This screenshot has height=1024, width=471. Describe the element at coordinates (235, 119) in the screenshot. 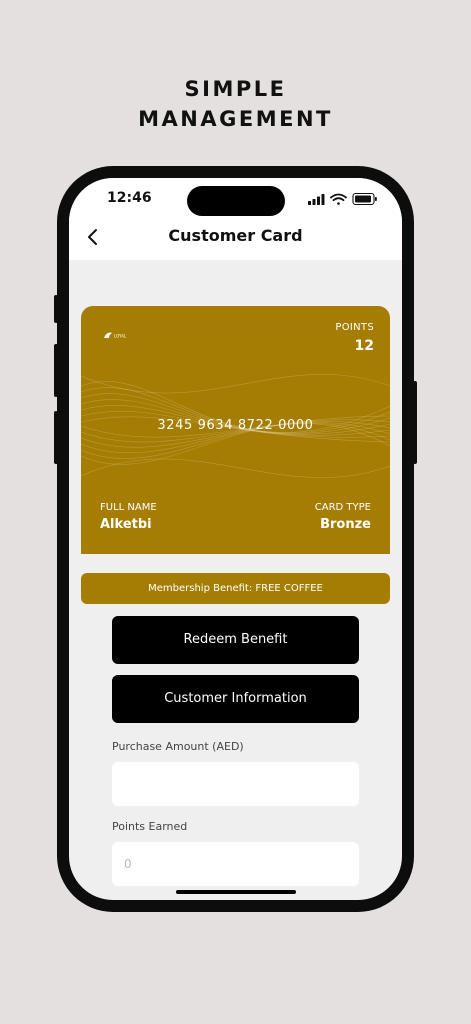

I see `promo-line-2: MANAGEMENT` at that location.